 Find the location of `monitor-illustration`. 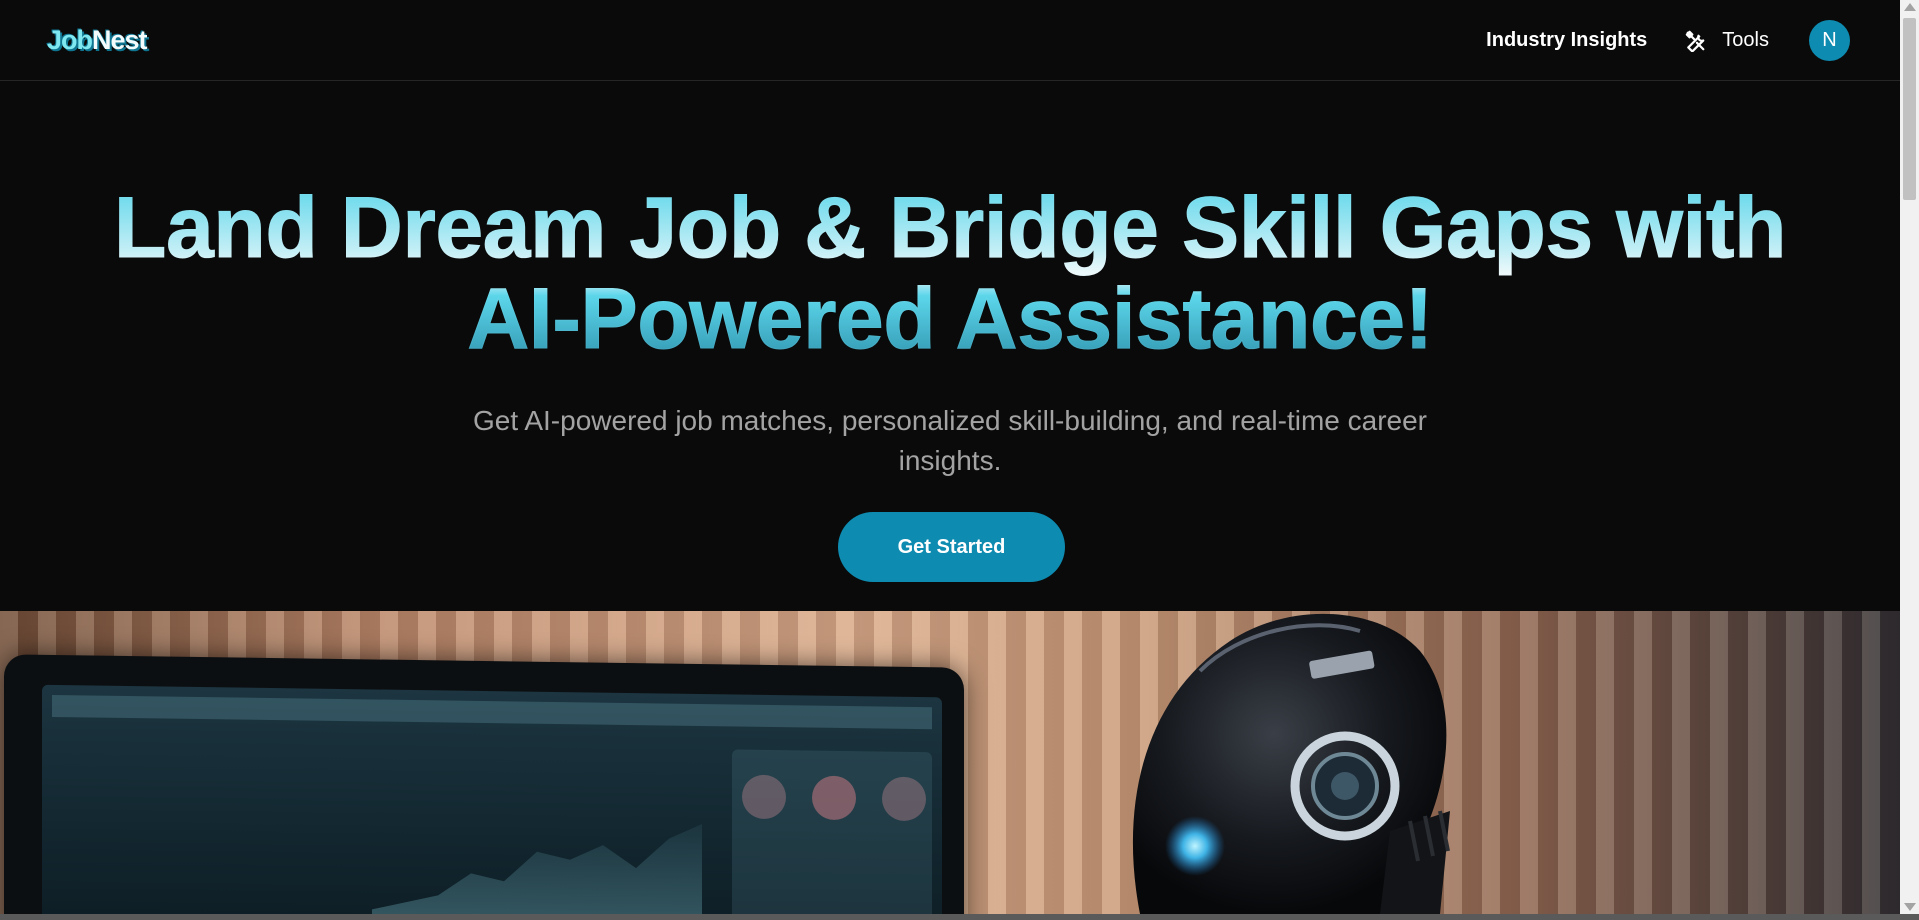

monitor-illustration is located at coordinates (484, 784).